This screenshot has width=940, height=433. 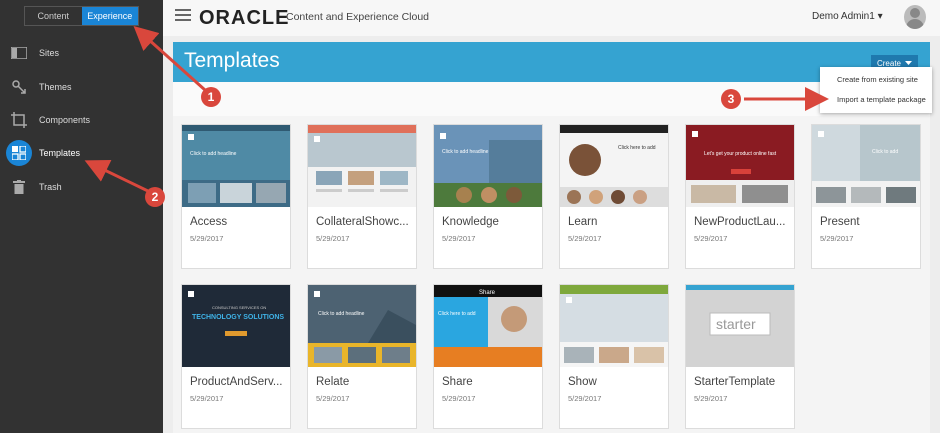 I want to click on callout-badge-3: 3, so click(x=731, y=99).